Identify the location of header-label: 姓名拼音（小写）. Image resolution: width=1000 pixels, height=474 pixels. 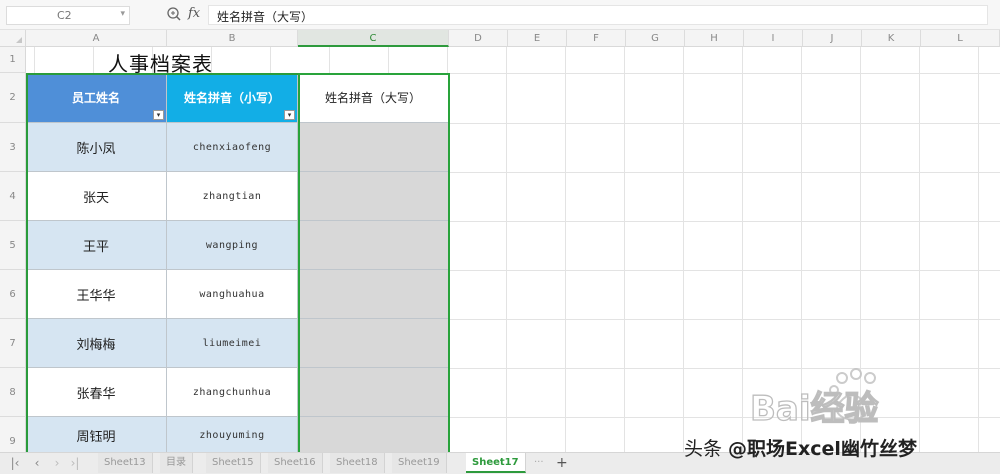
(231, 98).